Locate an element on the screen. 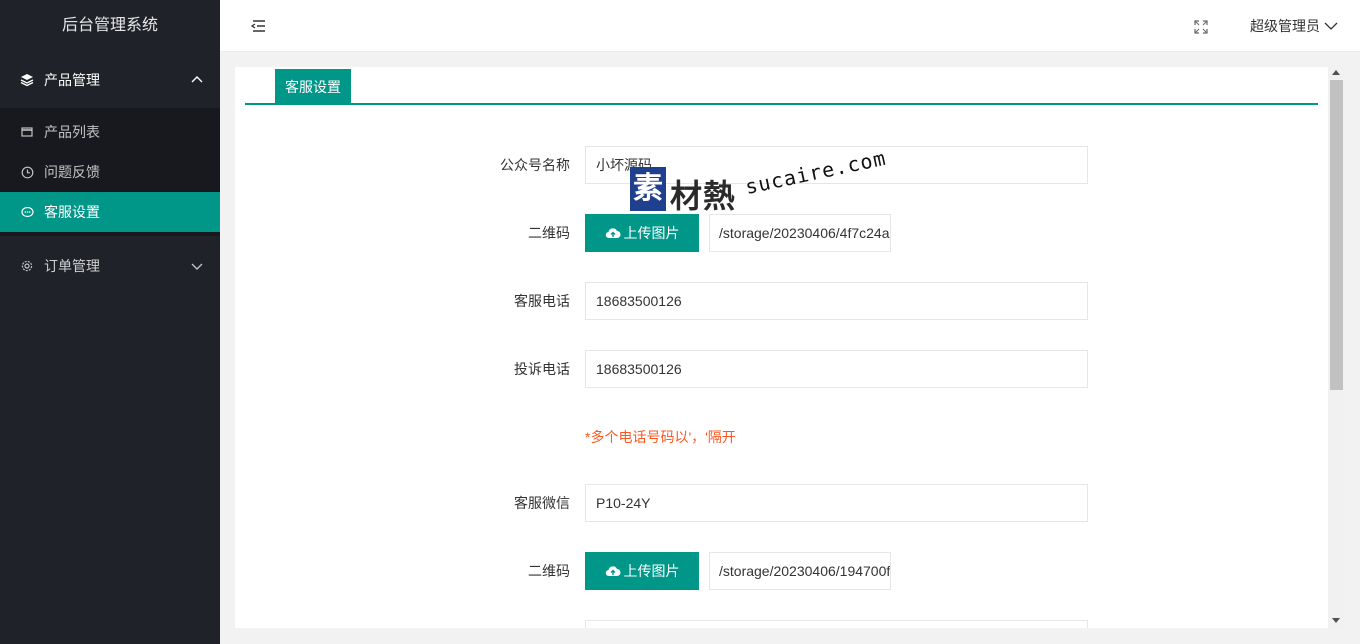 Image resolution: width=1360 pixels, height=644 pixels. window-icon is located at coordinates (27, 132).